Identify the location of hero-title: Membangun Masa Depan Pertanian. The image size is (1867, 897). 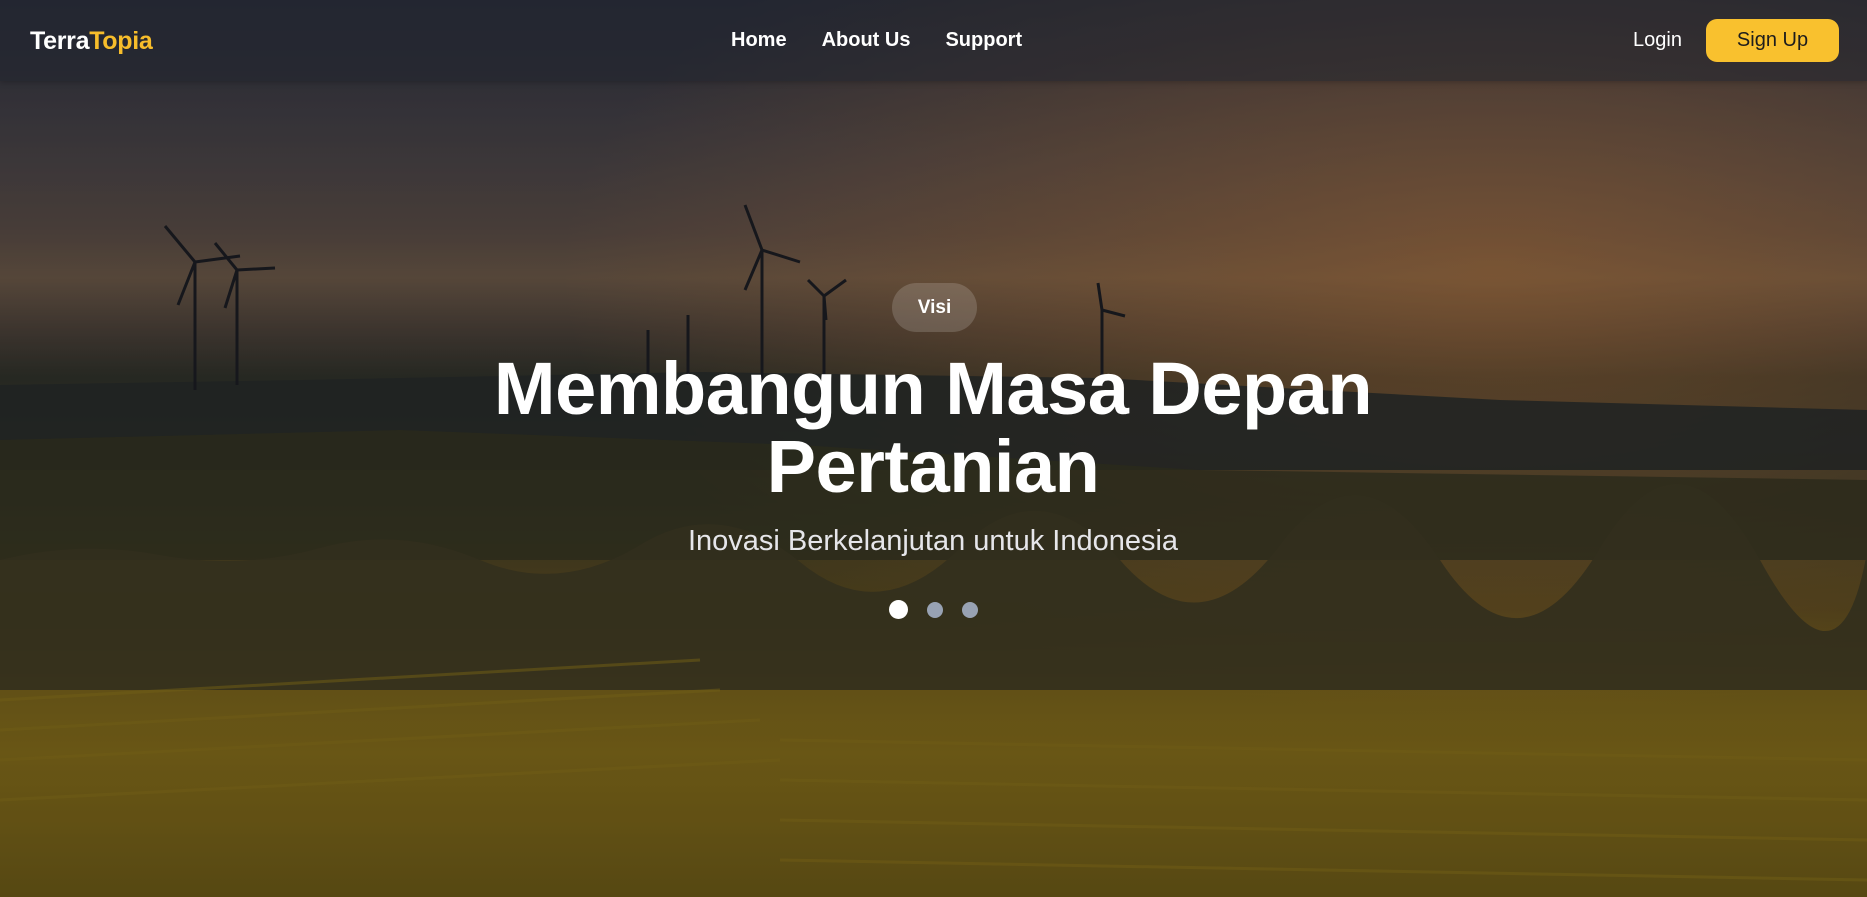
(933, 427).